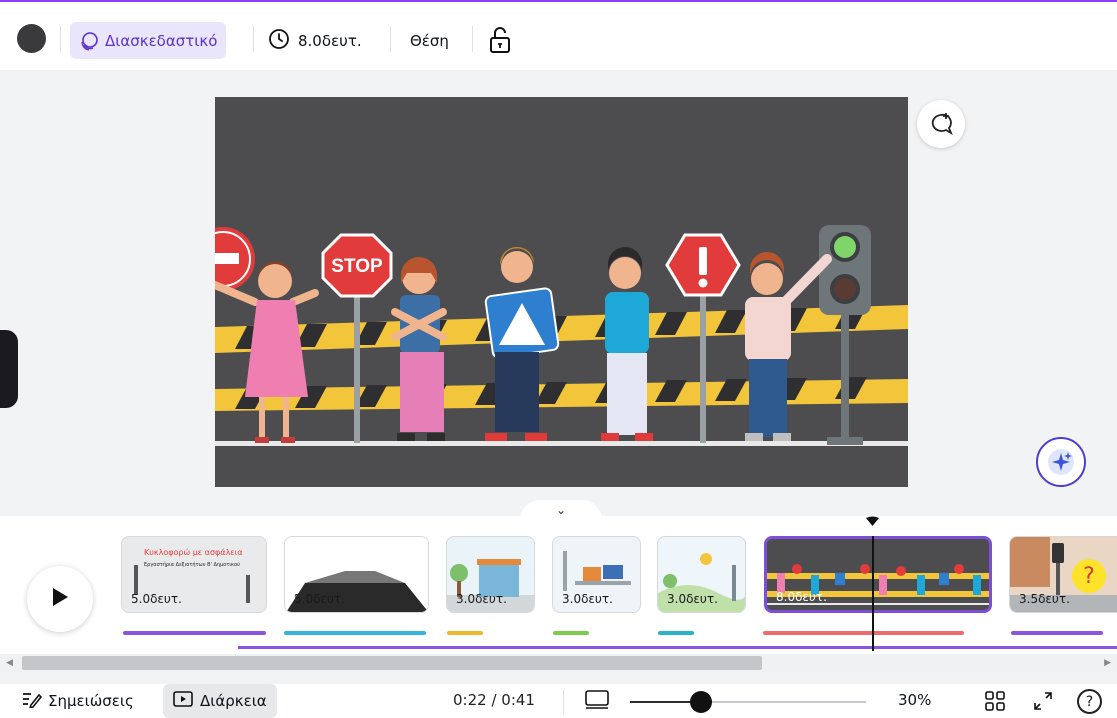 The height and width of the screenshot is (718, 1117). What do you see at coordinates (878, 574) in the screenshot?
I see `timeline-clip-6: 8.0δευτ.` at bounding box center [878, 574].